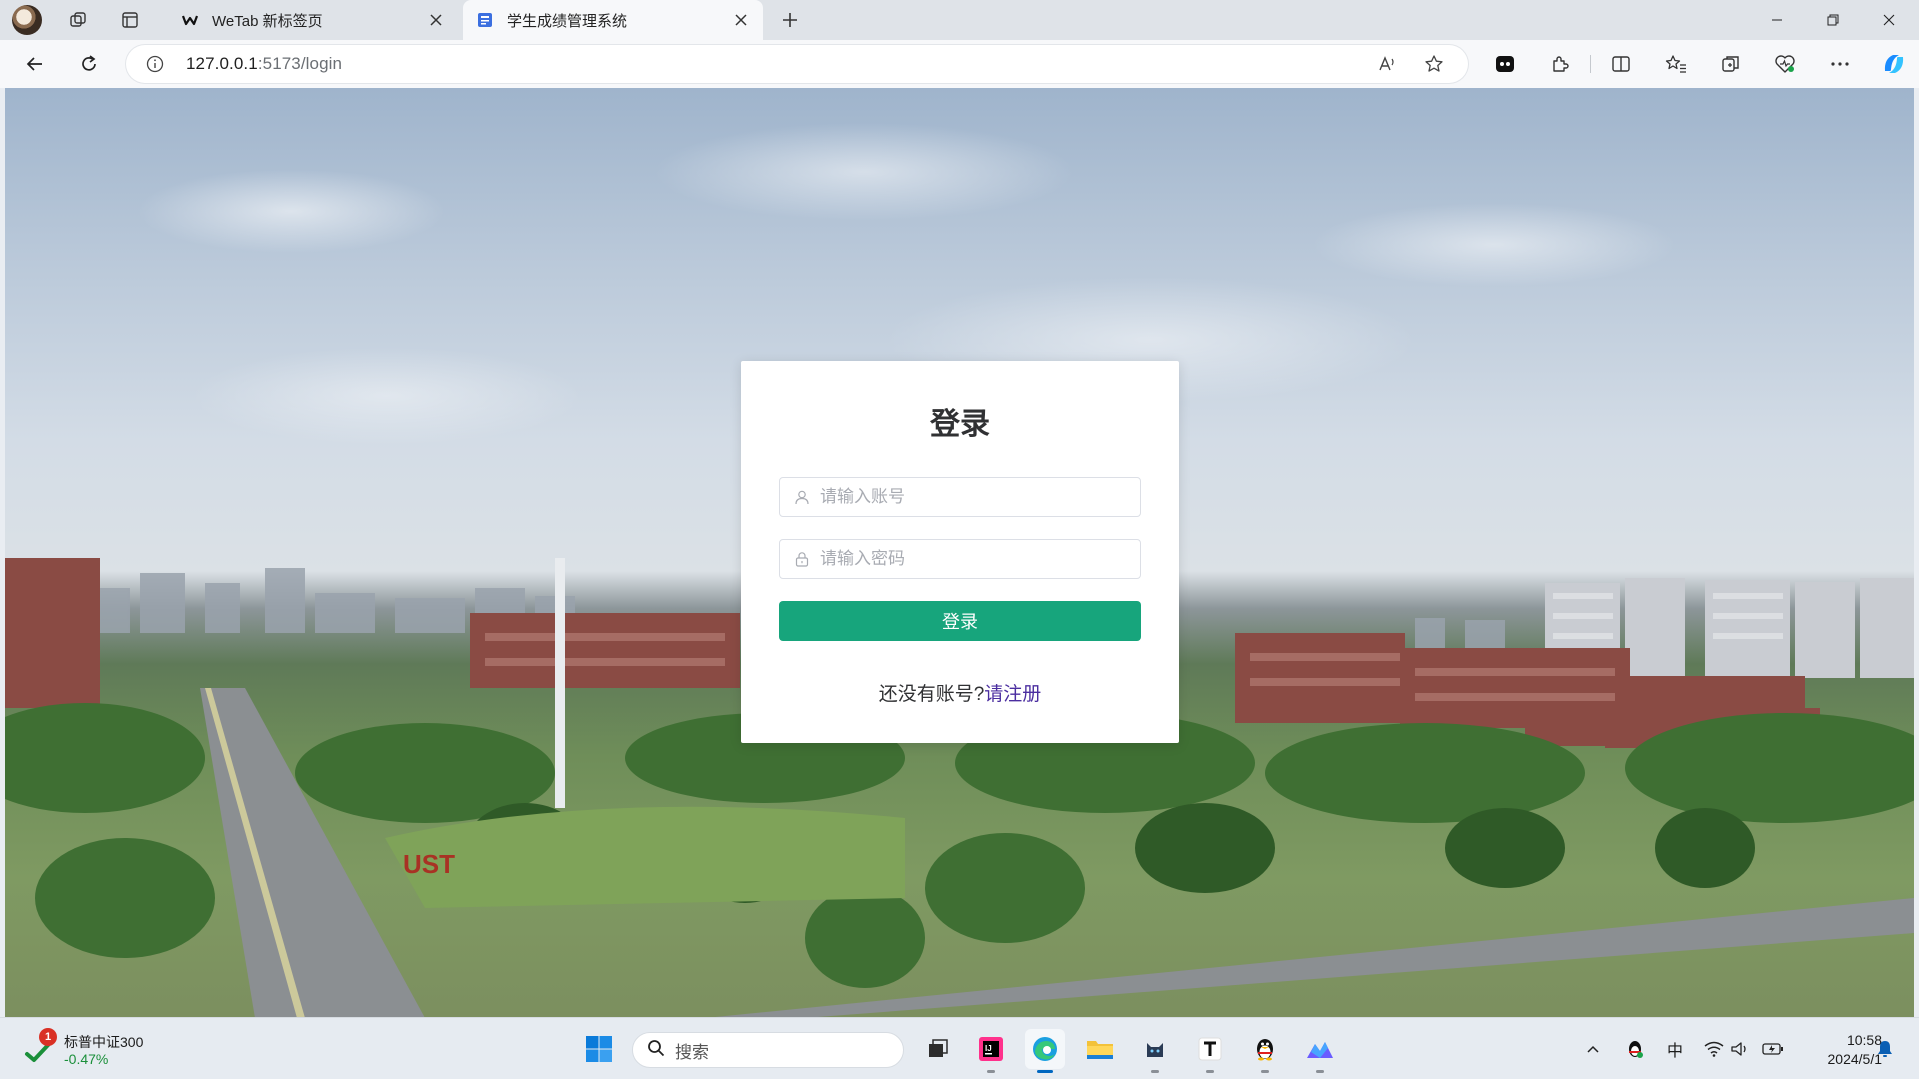 The height and width of the screenshot is (1079, 1919). What do you see at coordinates (485, 20) in the screenshot?
I see `document-icon` at bounding box center [485, 20].